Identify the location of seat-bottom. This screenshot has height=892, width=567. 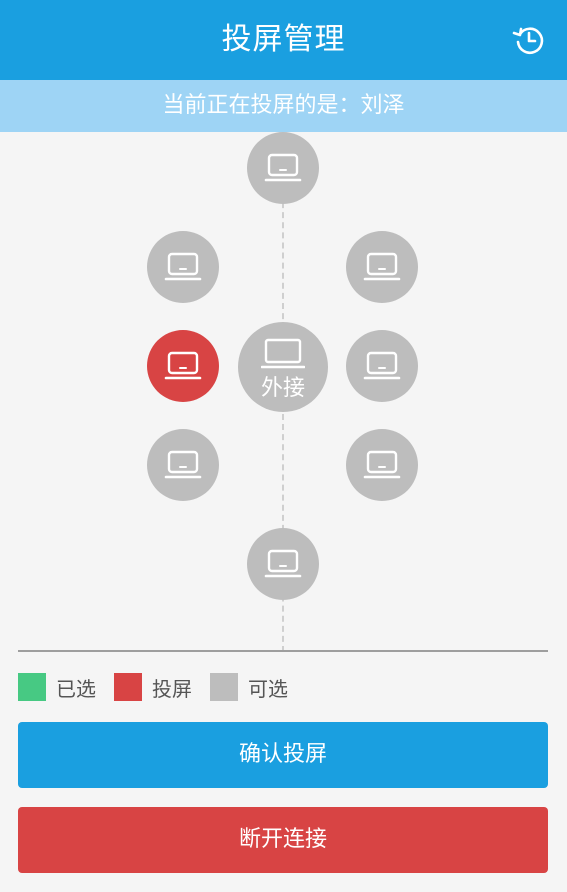
(283, 564).